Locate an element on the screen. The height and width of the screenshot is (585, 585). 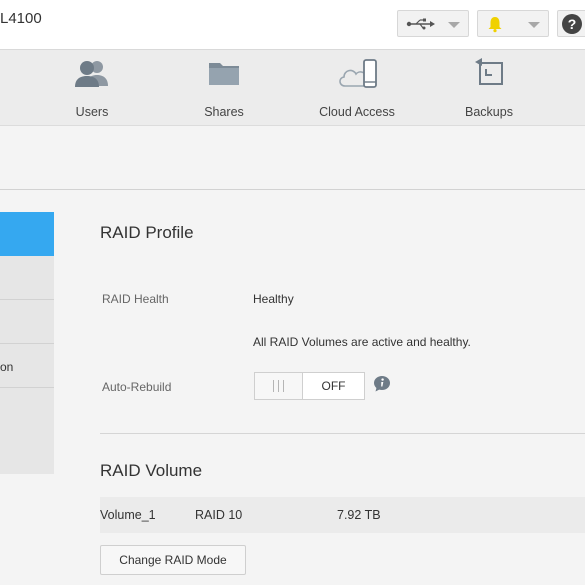
section-divider is located at coordinates (342, 433).